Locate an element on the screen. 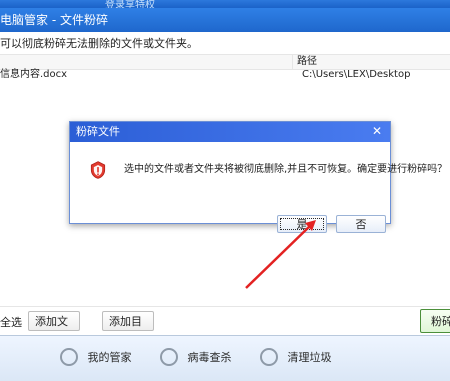 This screenshot has height=381, width=450. feature-virus-scan: 病毒查杀 is located at coordinates (196, 358).